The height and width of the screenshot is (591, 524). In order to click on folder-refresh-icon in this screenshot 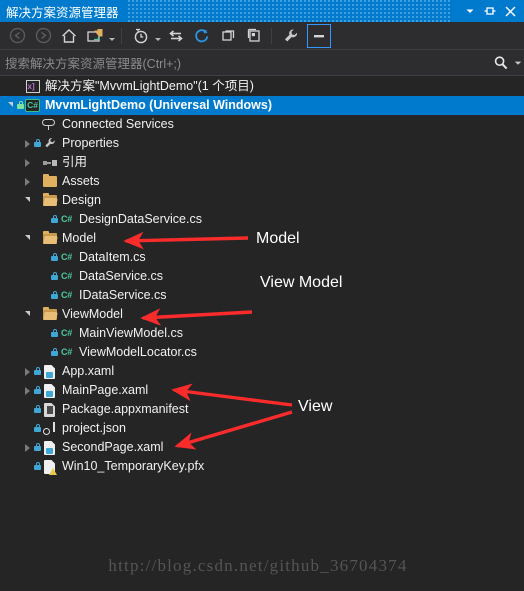, I will do `click(95, 36)`.